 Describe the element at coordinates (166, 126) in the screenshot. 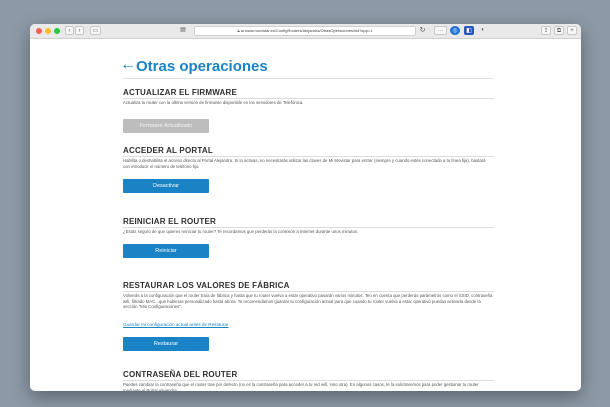

I see `firmware-updated-button: Firmware Actualizado` at that location.